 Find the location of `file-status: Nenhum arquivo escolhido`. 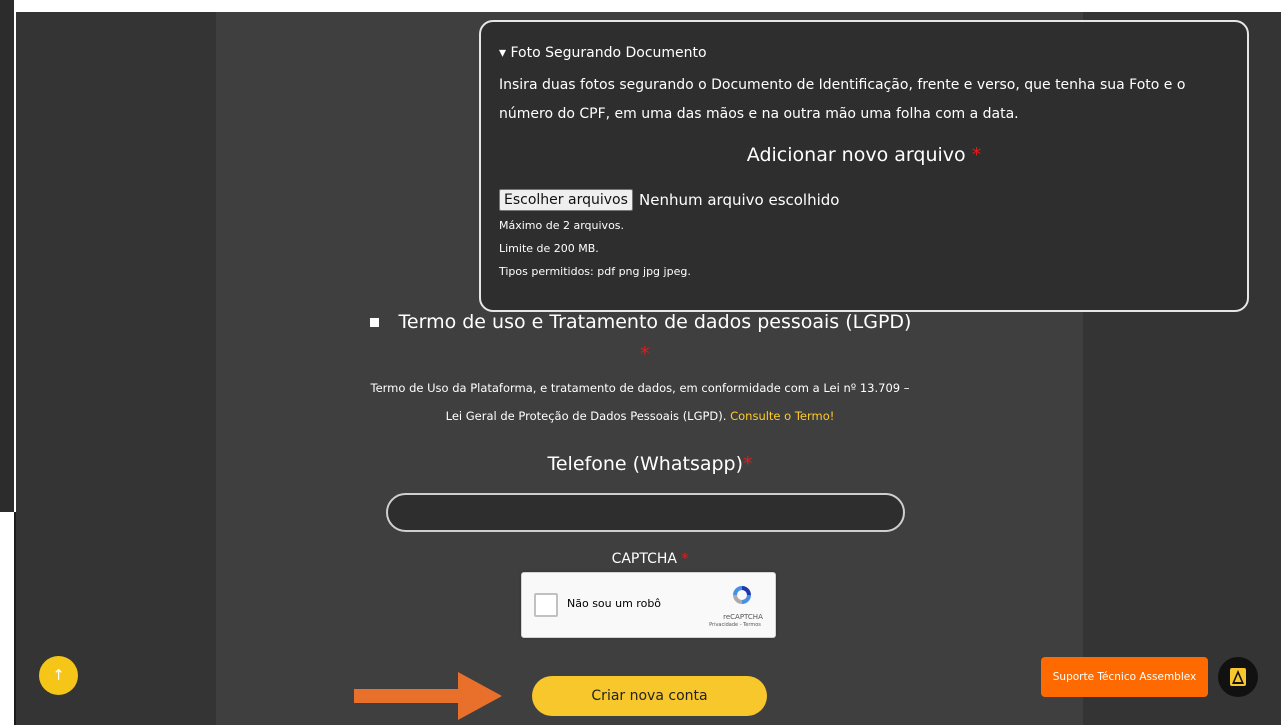

file-status: Nenhum arquivo escolhido is located at coordinates (739, 200).